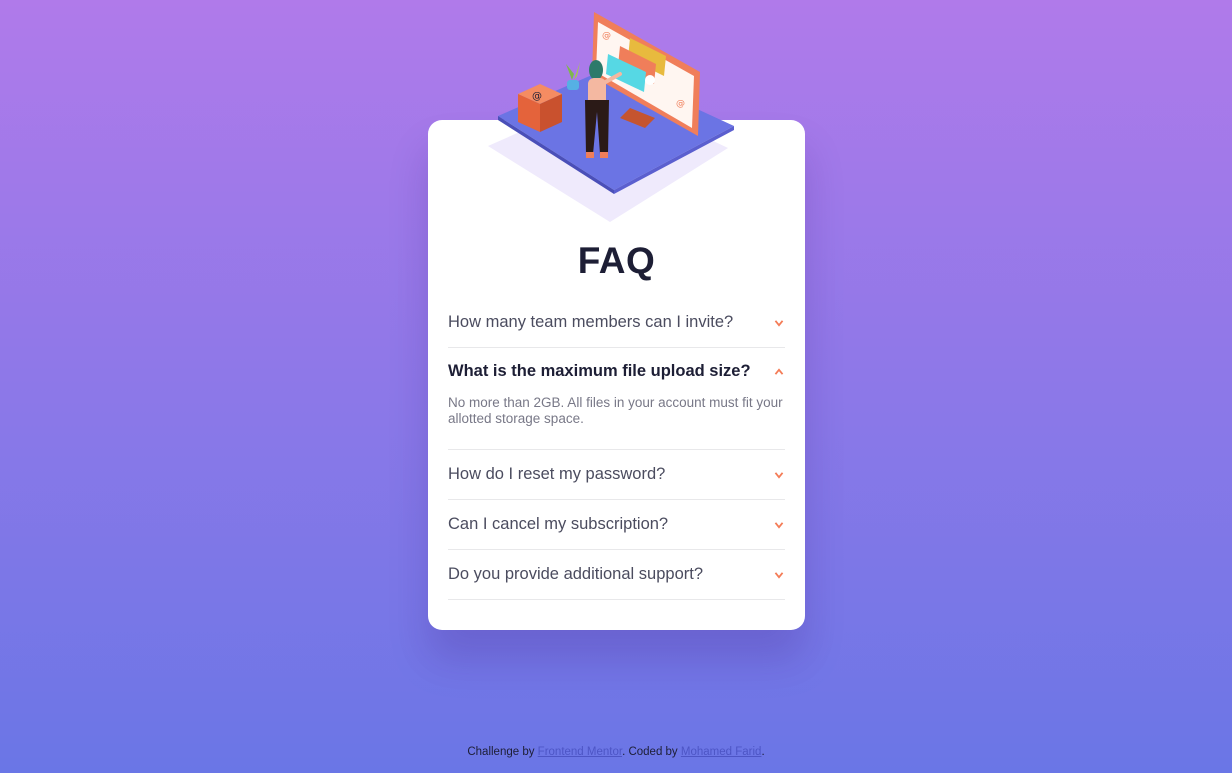 The image size is (1232, 773). Describe the element at coordinates (616, 260) in the screenshot. I see `page-title: FAQ` at that location.